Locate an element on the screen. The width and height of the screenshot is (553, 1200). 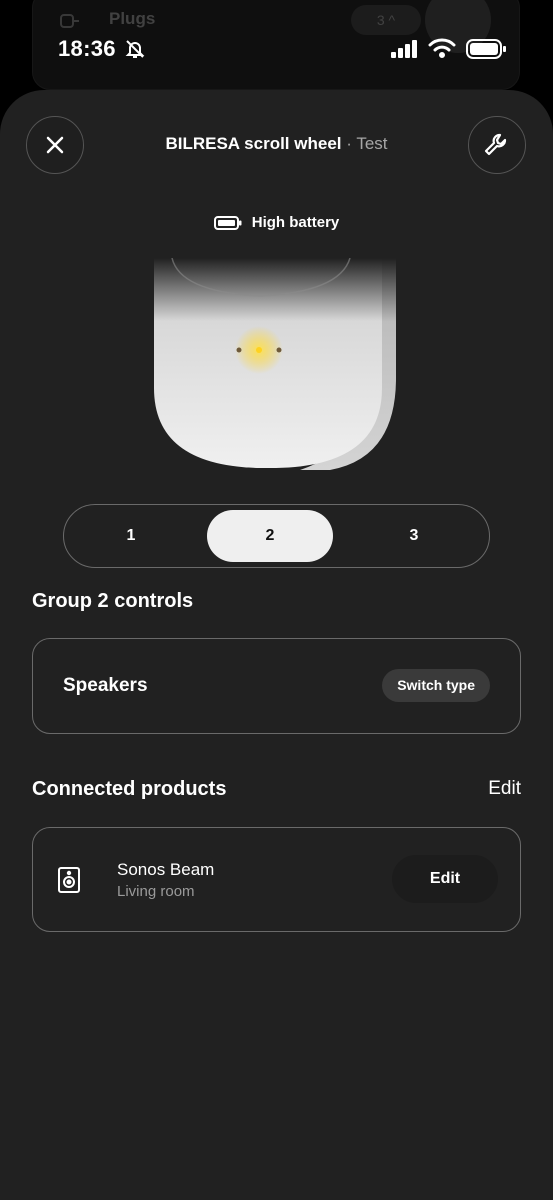
settings-button is located at coordinates (497, 145).